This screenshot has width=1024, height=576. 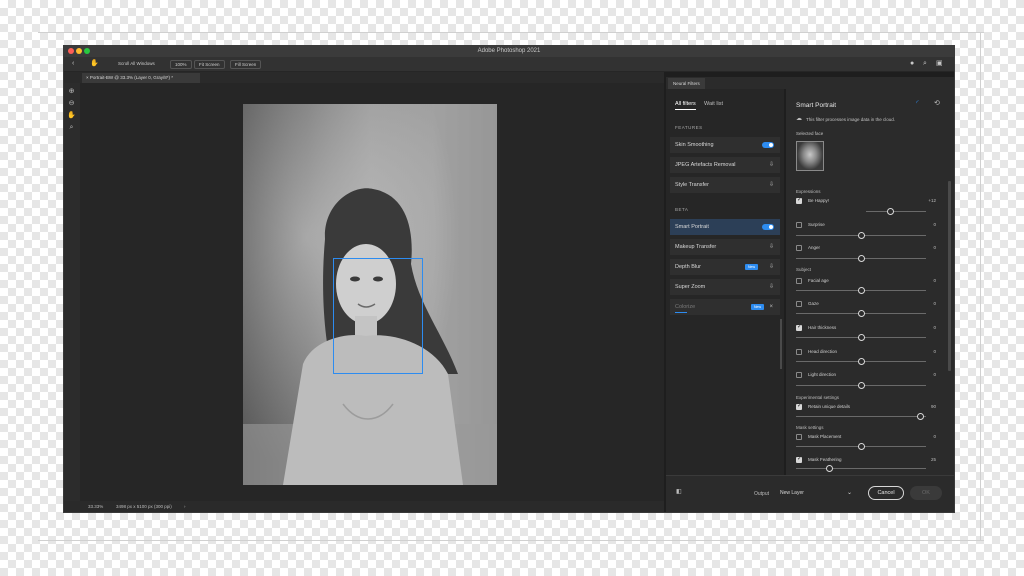 I want to click on light-direction-slider-thumb, so click(x=861, y=385).